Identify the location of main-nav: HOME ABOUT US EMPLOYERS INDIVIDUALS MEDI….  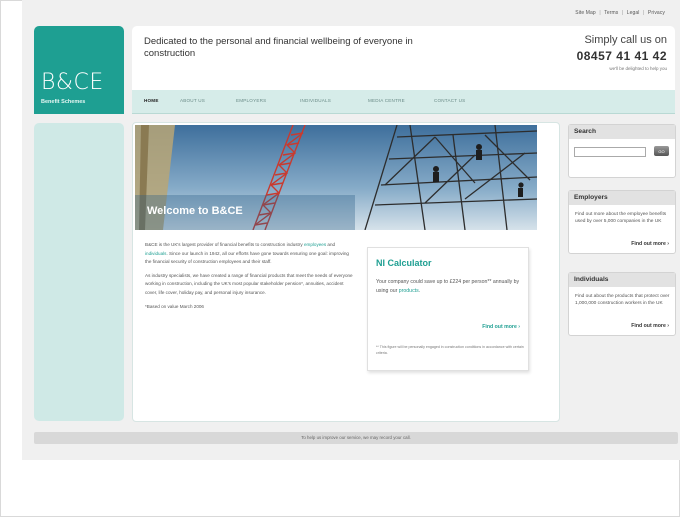
(403, 102).